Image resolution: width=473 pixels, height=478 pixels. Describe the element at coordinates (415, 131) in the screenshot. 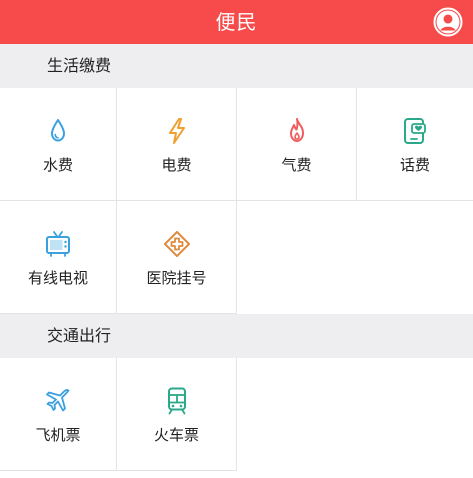

I see `phone-heart-icon` at that location.